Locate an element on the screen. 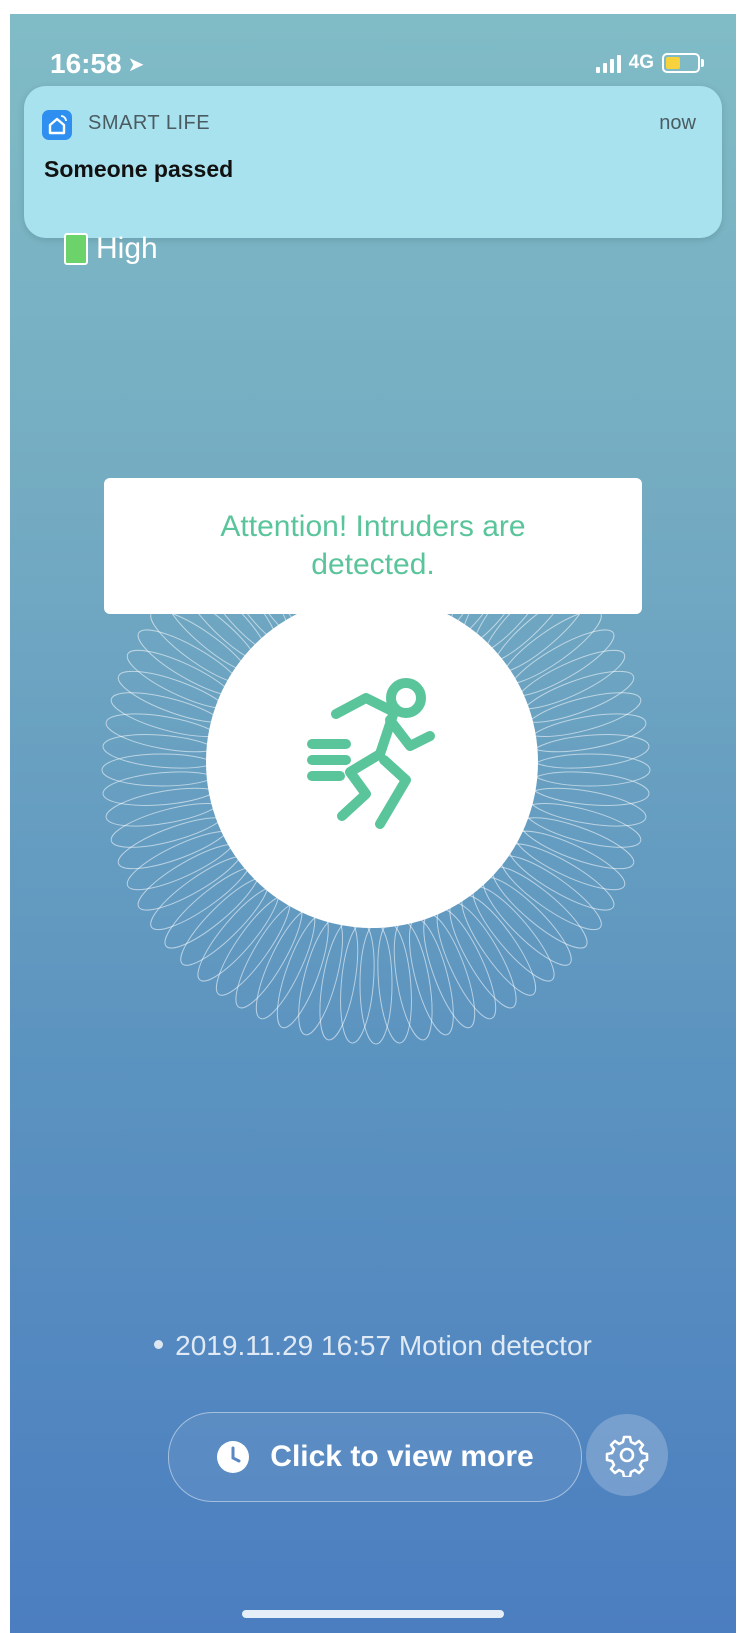  sensitivity-indicator: High is located at coordinates (111, 249).